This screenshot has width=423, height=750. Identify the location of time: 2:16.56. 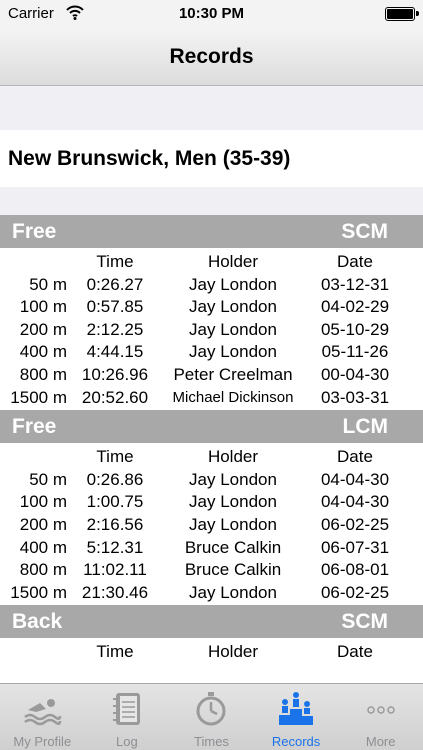
(115, 524).